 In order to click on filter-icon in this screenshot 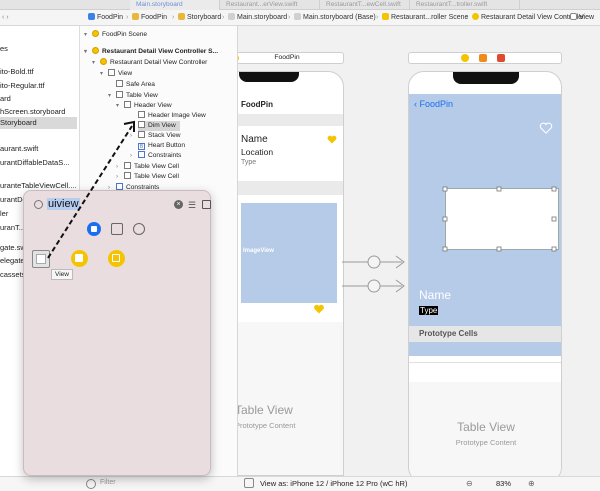, I will do `click(91, 484)`.